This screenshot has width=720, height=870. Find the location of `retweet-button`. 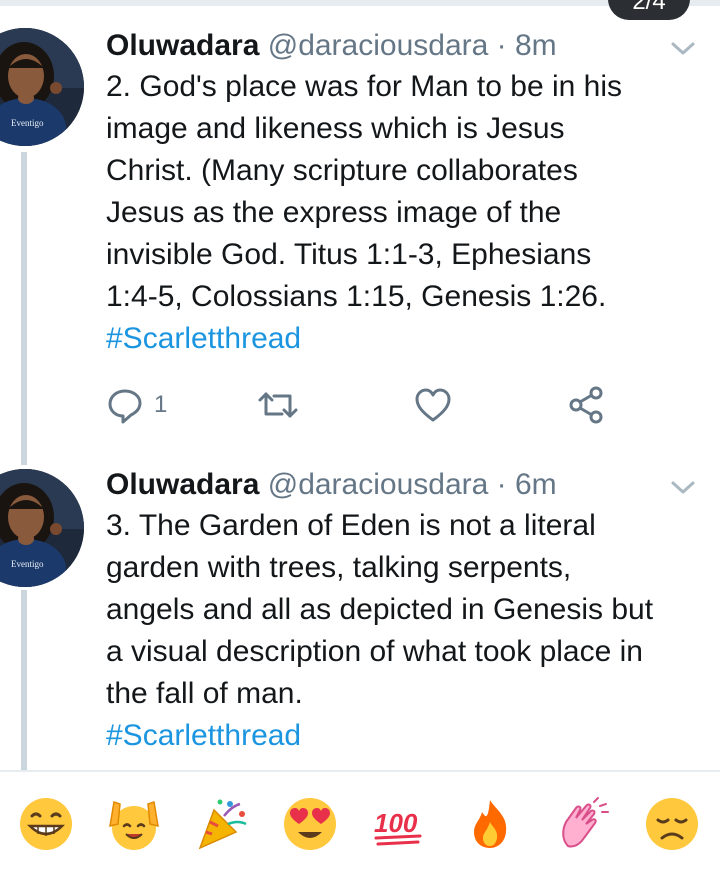

retweet-button is located at coordinates (278, 405).